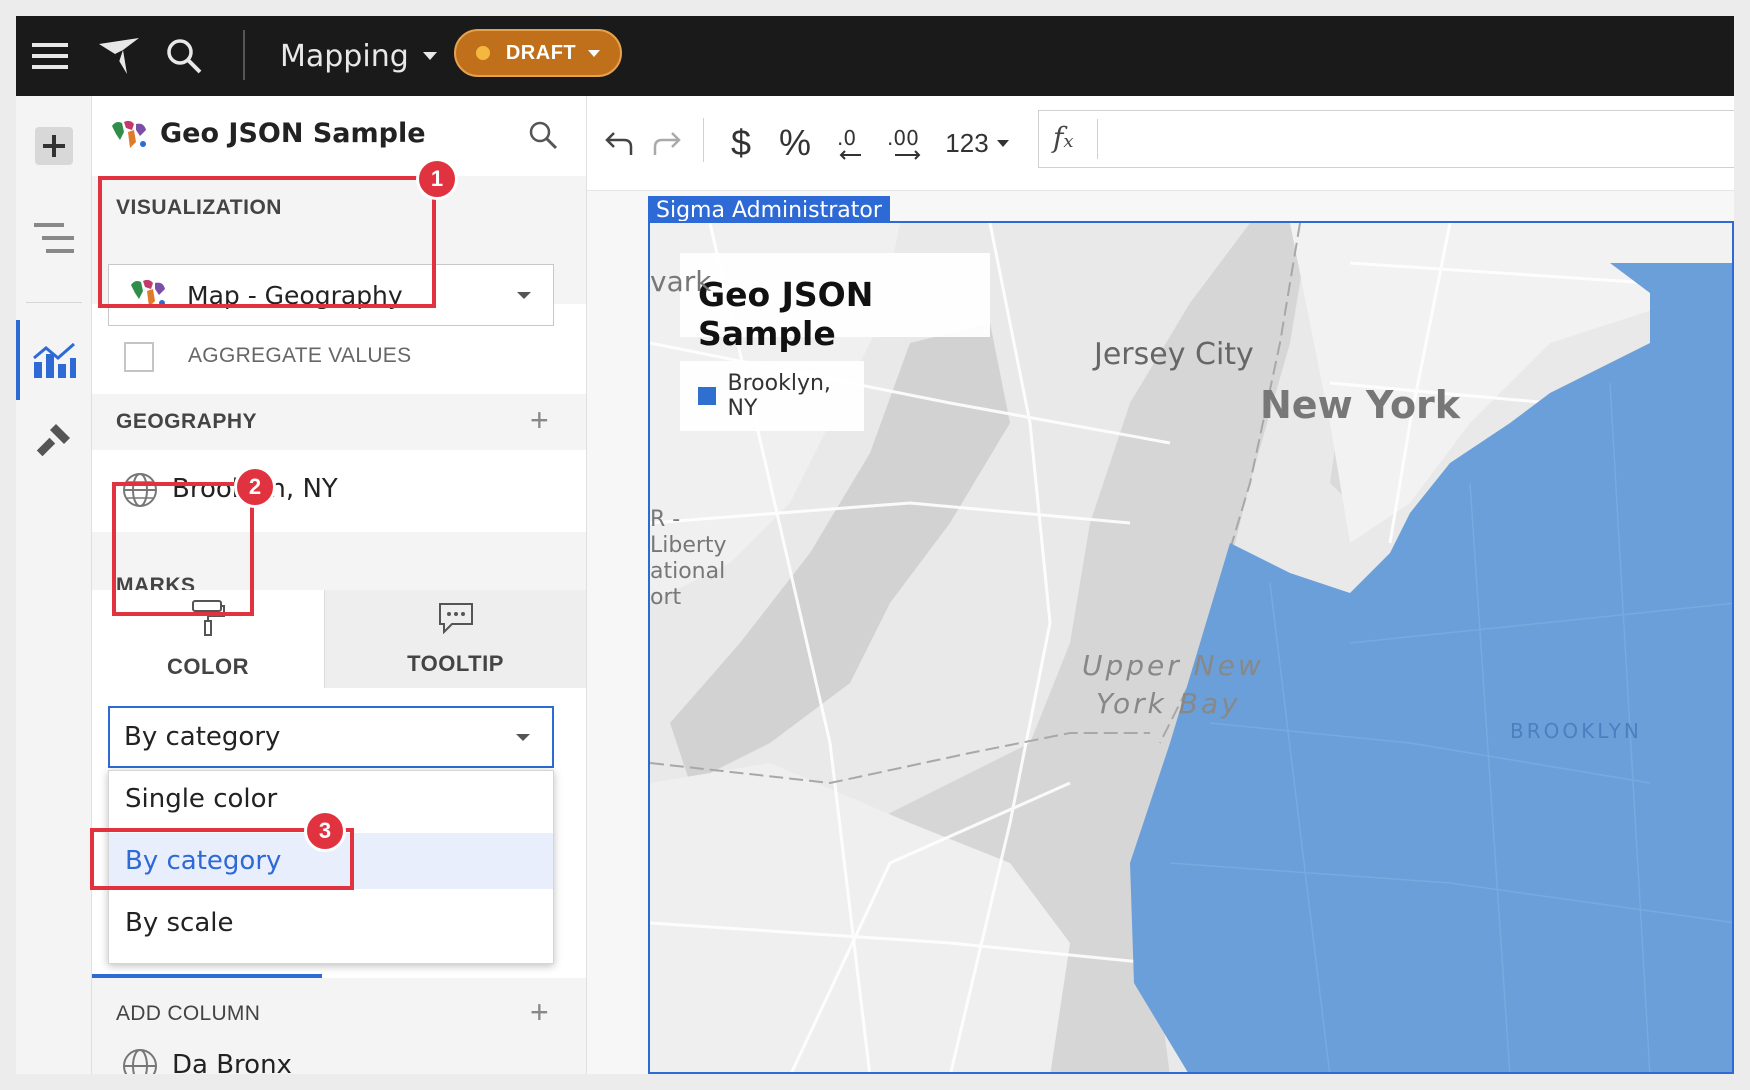 The image size is (1750, 1090). Describe the element at coordinates (1097, 139) in the screenshot. I see `formula-divider` at that location.